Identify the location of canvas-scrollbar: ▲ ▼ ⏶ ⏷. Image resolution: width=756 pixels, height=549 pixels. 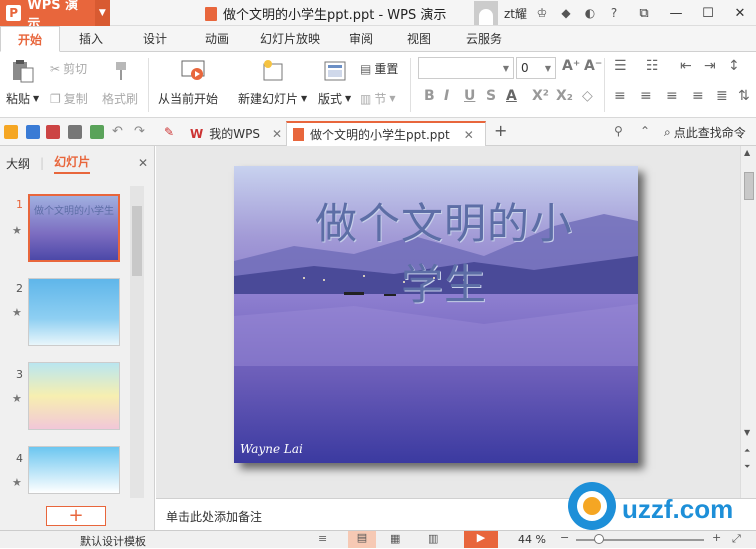
(748, 322).